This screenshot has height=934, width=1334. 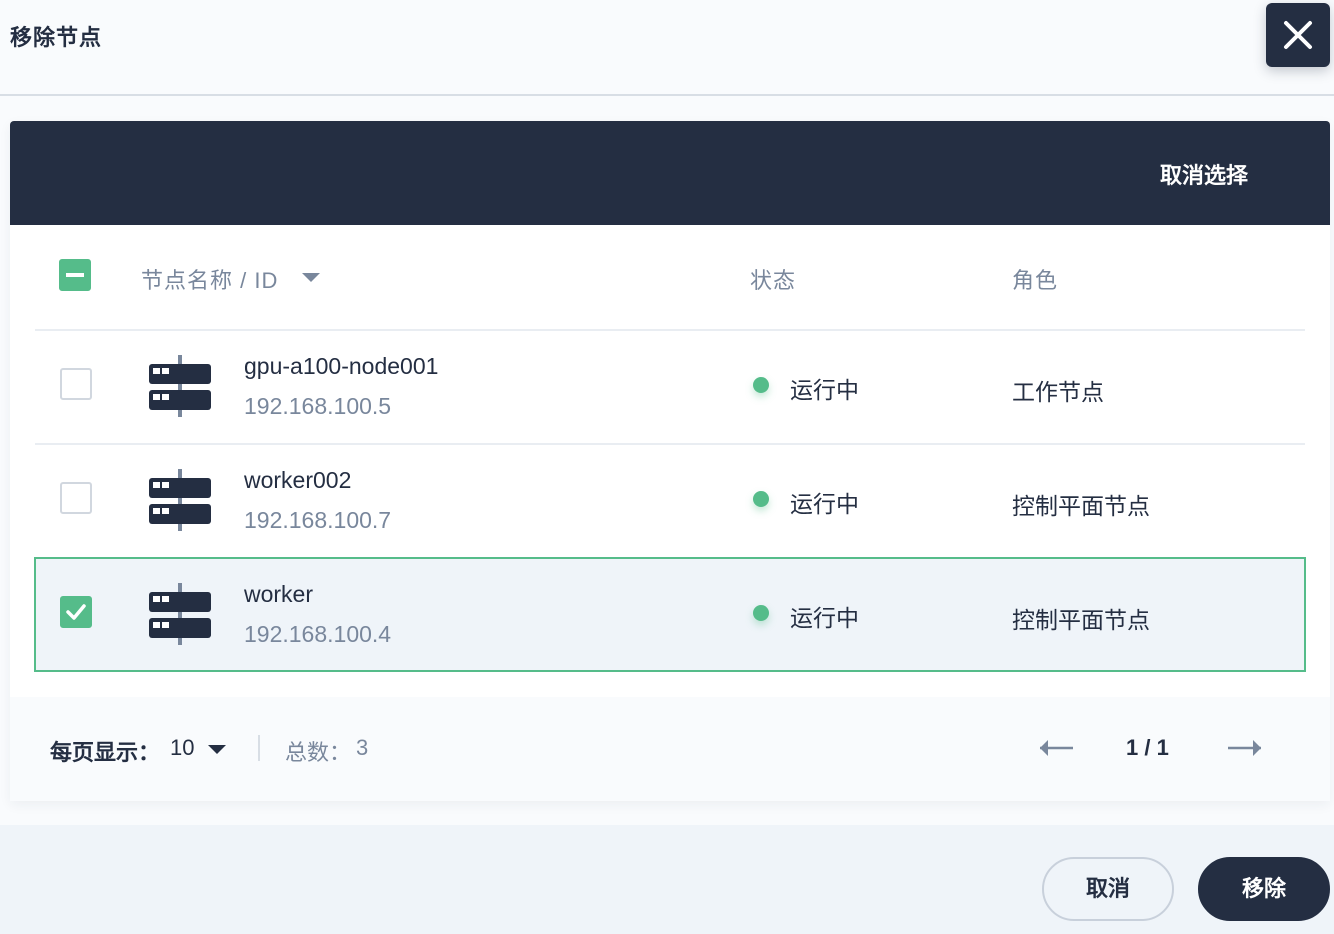 I want to click on column-header-status: 状态, so click(x=773, y=280).